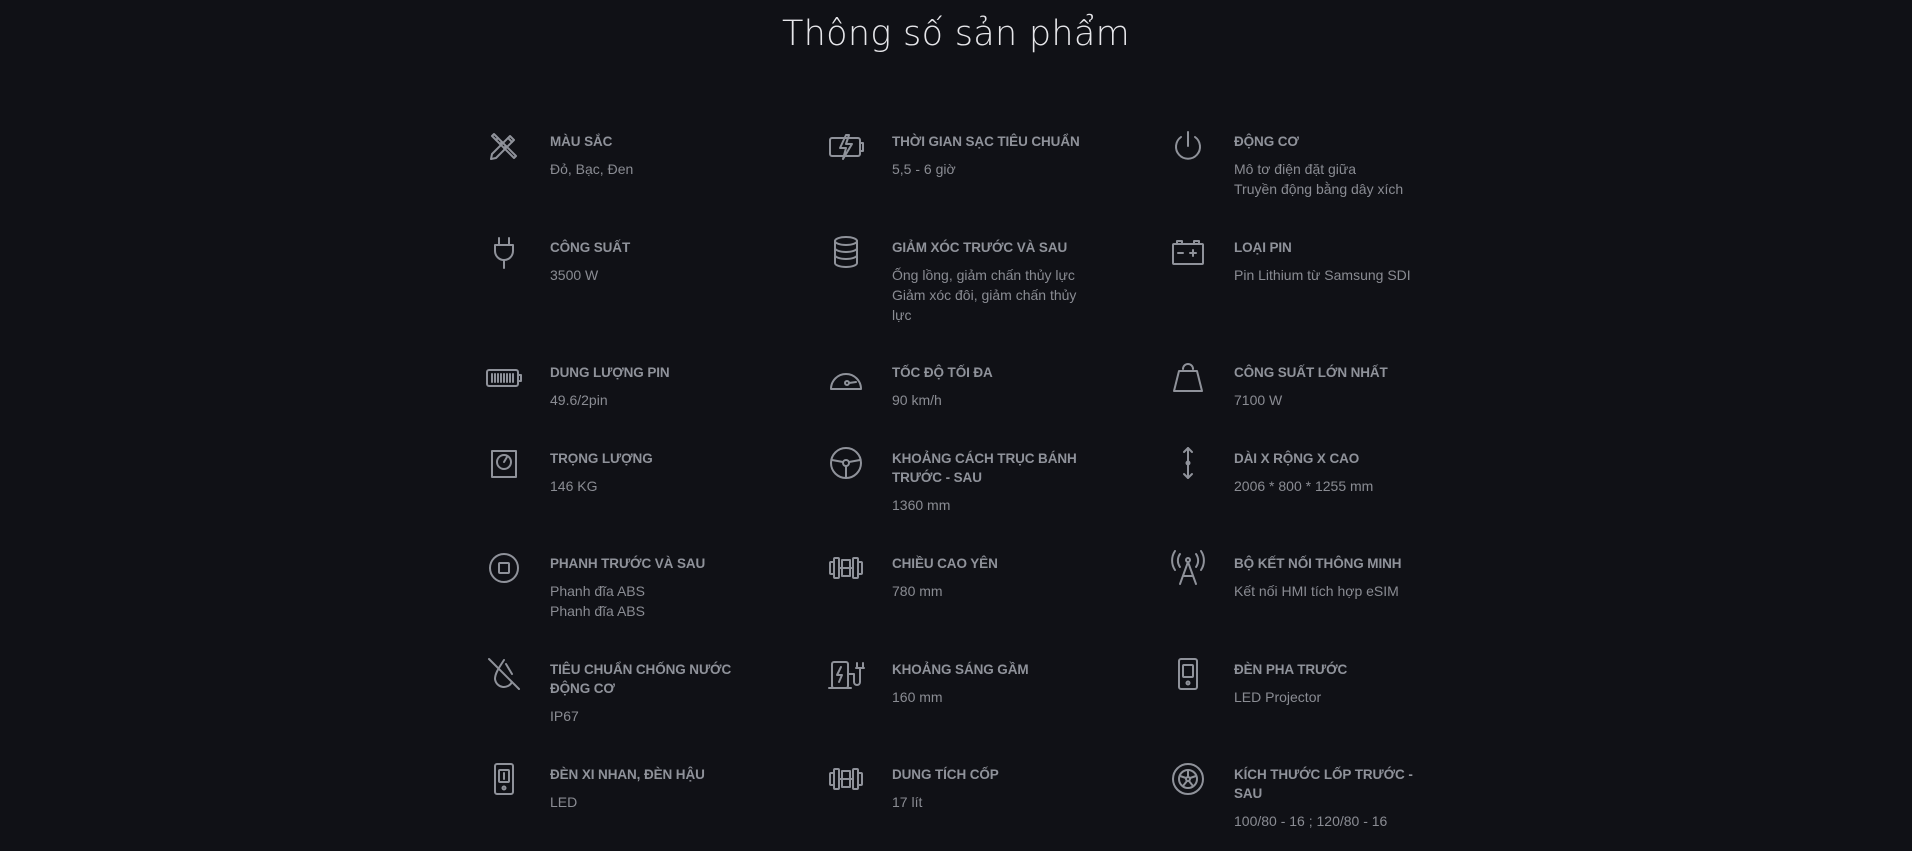 This screenshot has height=851, width=1912. What do you see at coordinates (984, 468) in the screenshot?
I see `spec-label: KHOẢNG CÁCH TRỤC BÁNH TRƯỚC - SAU` at bounding box center [984, 468].